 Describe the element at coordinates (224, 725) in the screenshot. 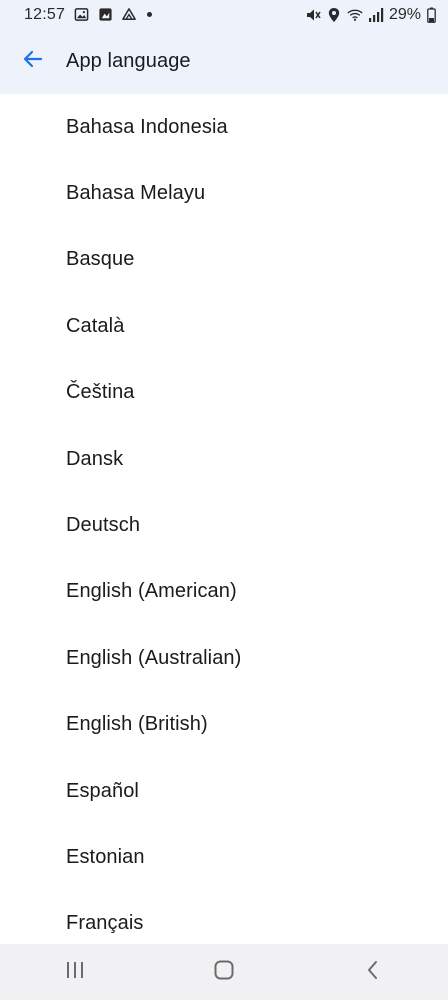

I see `language-option-english-british: English (British)` at that location.